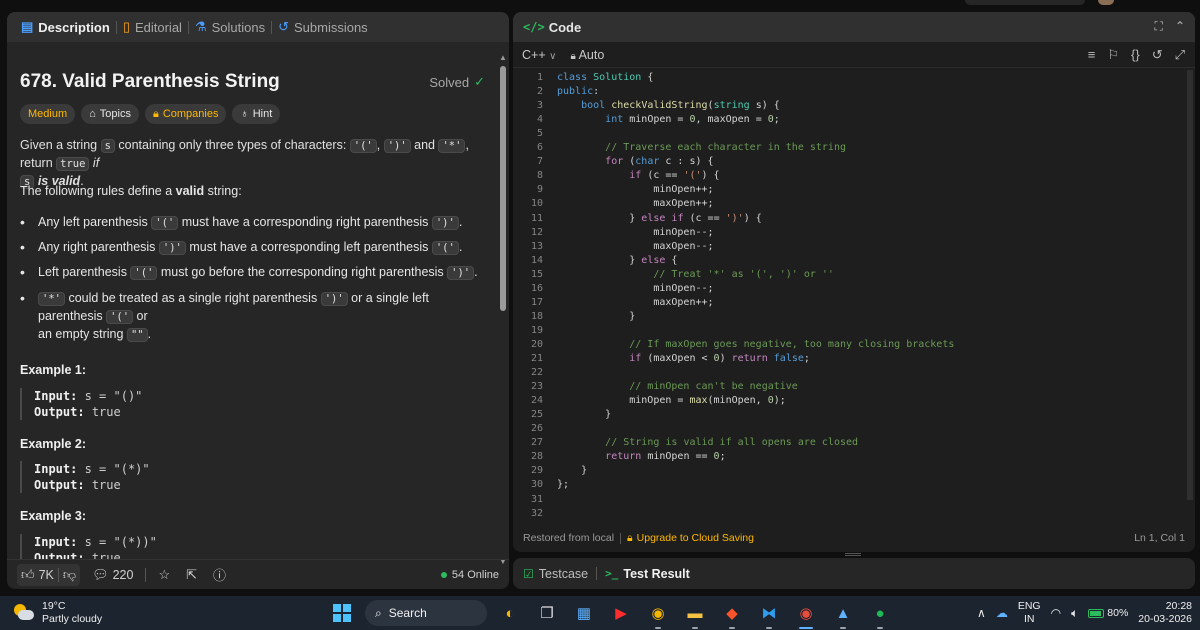  I want to click on scroll-up-arrow-icon: ▲, so click(503, 58).